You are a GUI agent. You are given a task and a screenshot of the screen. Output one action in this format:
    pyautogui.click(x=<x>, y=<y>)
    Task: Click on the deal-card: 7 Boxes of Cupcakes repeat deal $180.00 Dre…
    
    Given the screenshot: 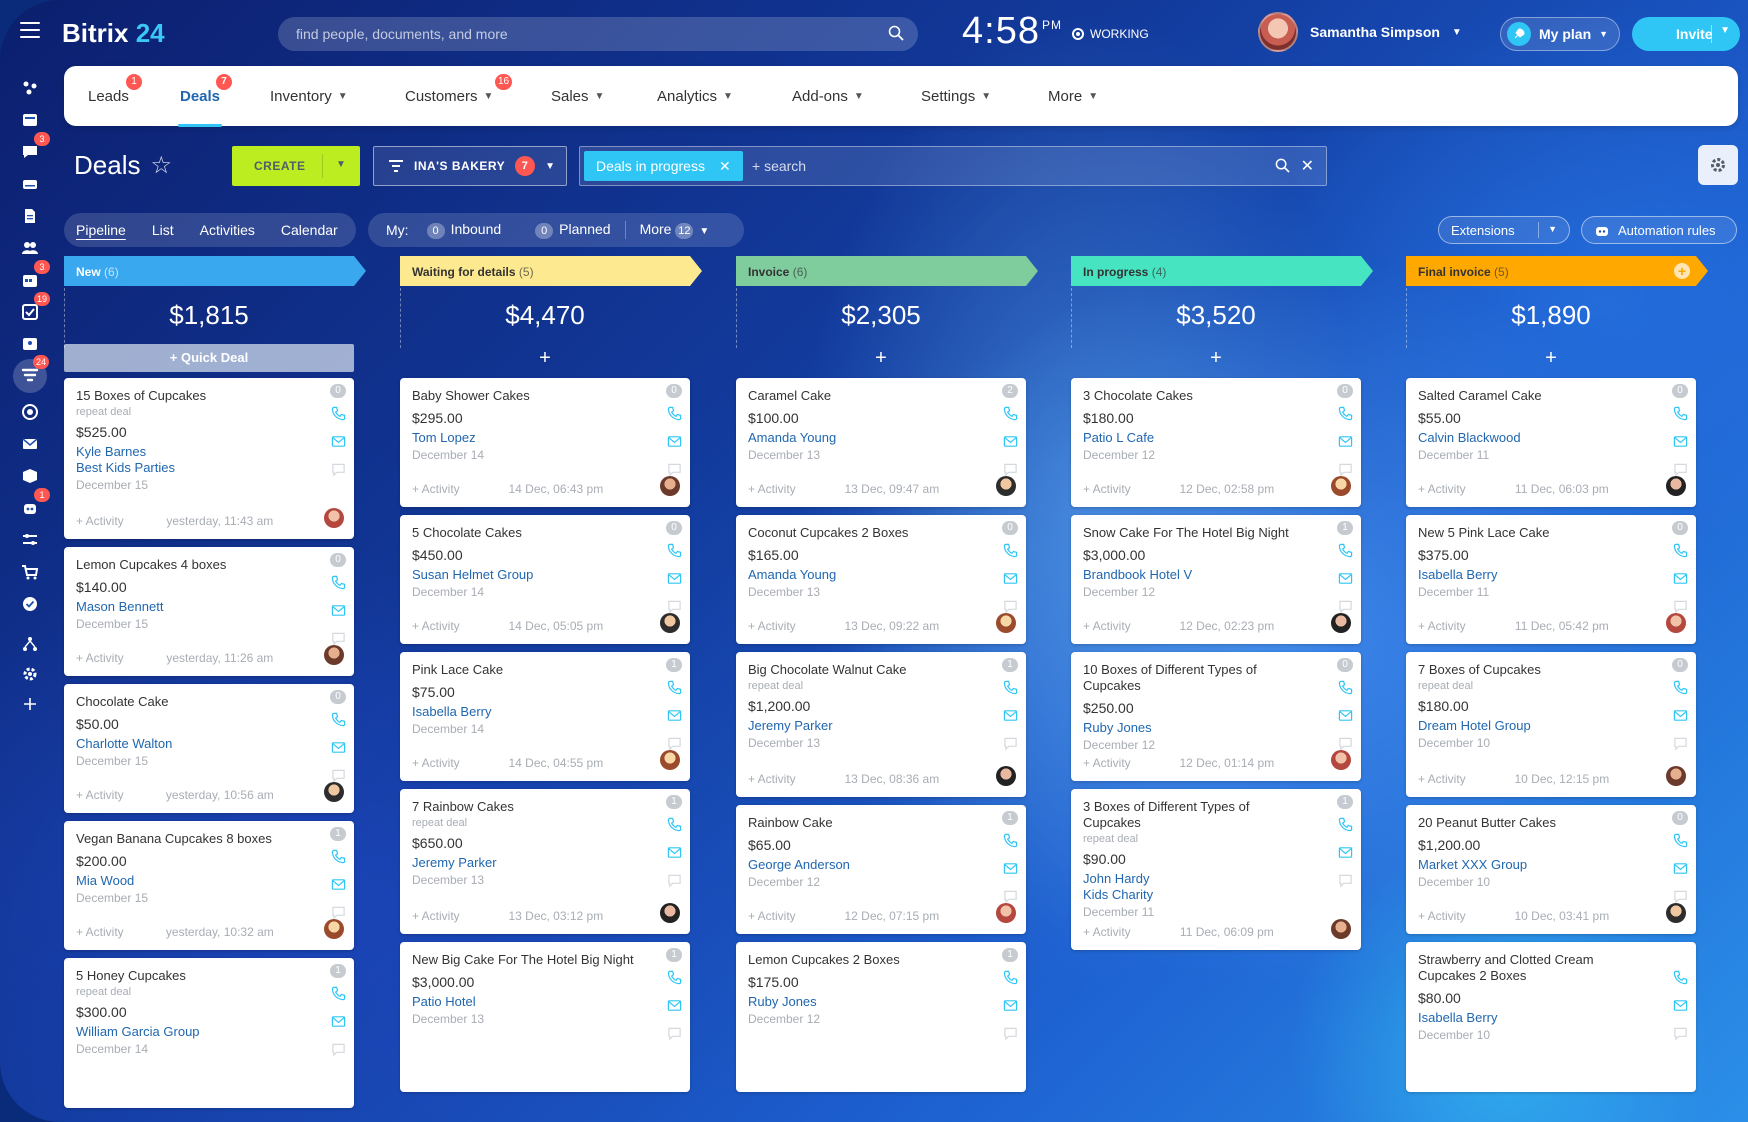 What is the action you would take?
    pyautogui.click(x=1551, y=724)
    